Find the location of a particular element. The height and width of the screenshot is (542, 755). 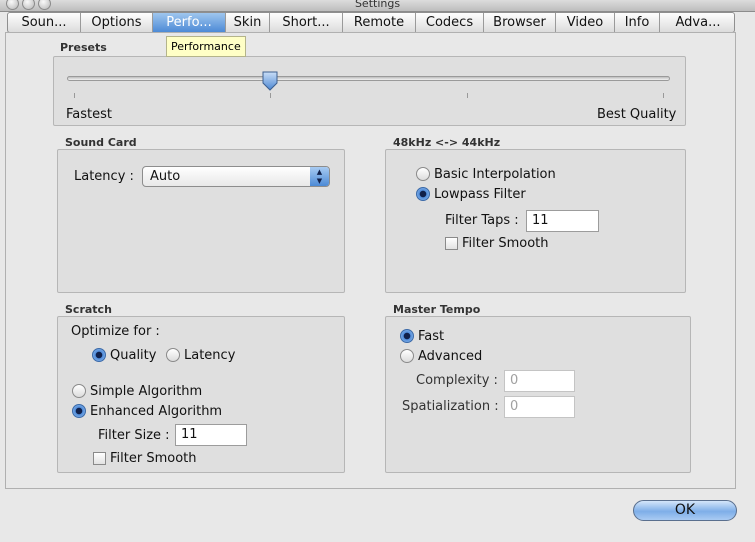

scratch-filter-smooth-label: Filter Smooth is located at coordinates (153, 458).